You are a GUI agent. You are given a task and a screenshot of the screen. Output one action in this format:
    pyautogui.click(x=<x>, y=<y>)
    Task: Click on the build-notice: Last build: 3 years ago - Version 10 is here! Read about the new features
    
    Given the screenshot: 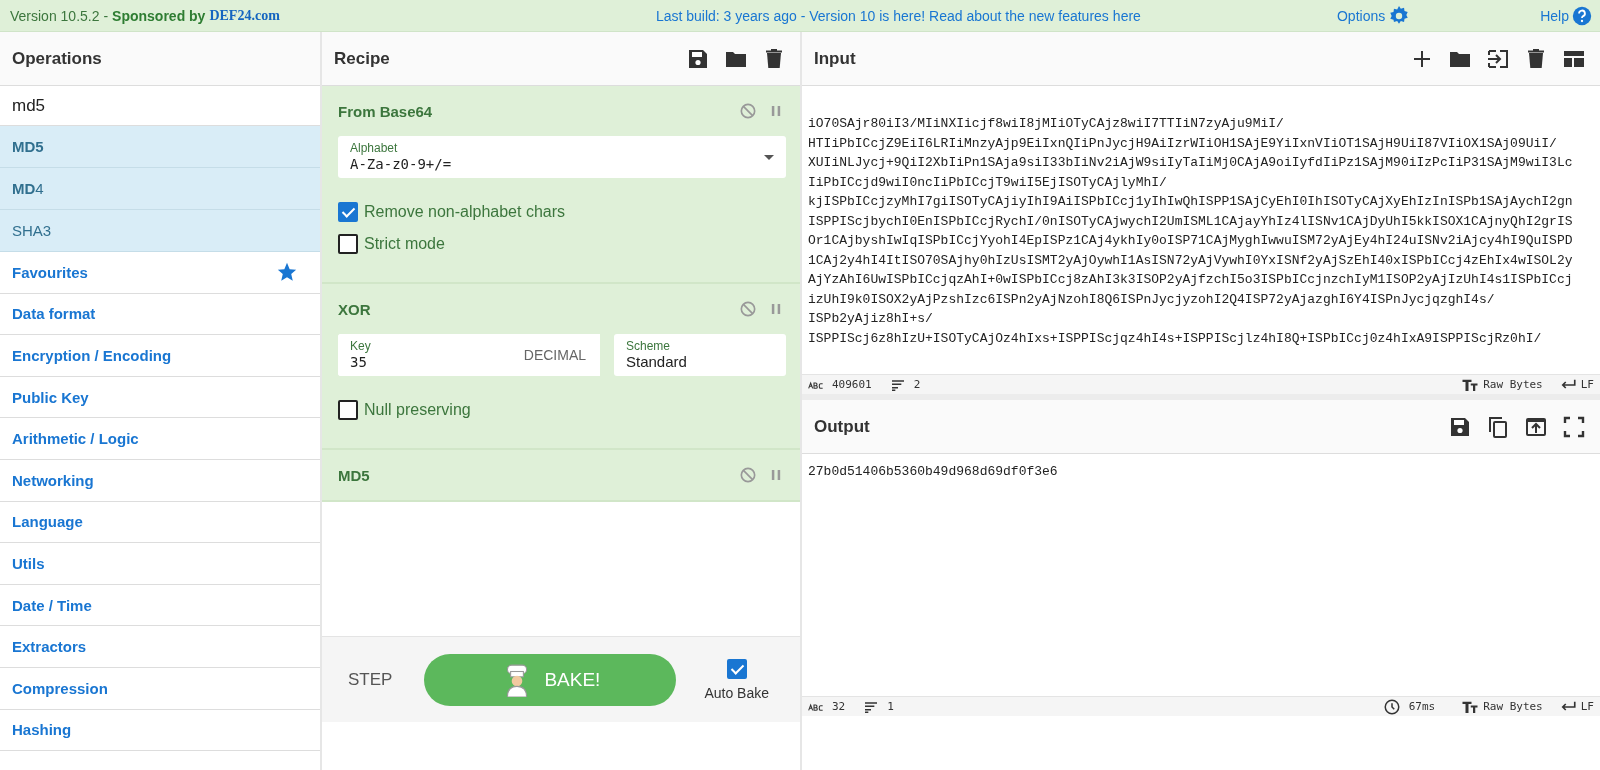 What is the action you would take?
    pyautogui.click(x=882, y=15)
    